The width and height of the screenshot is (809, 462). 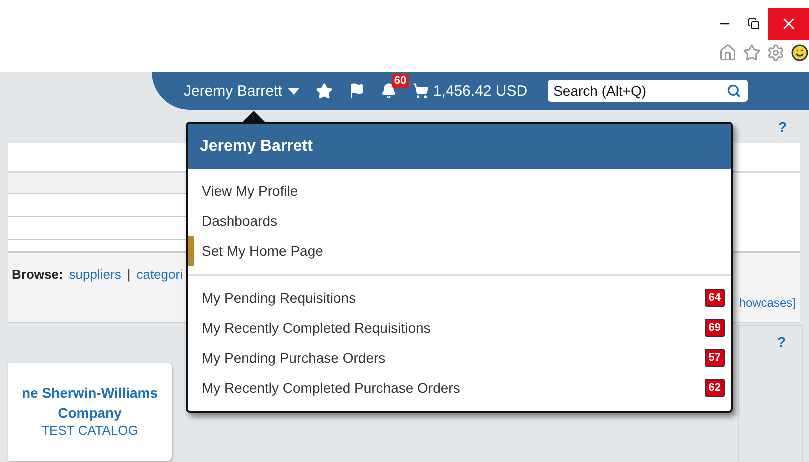 What do you see at coordinates (767, 303) in the screenshot?
I see `showcases-link: howcases]` at bounding box center [767, 303].